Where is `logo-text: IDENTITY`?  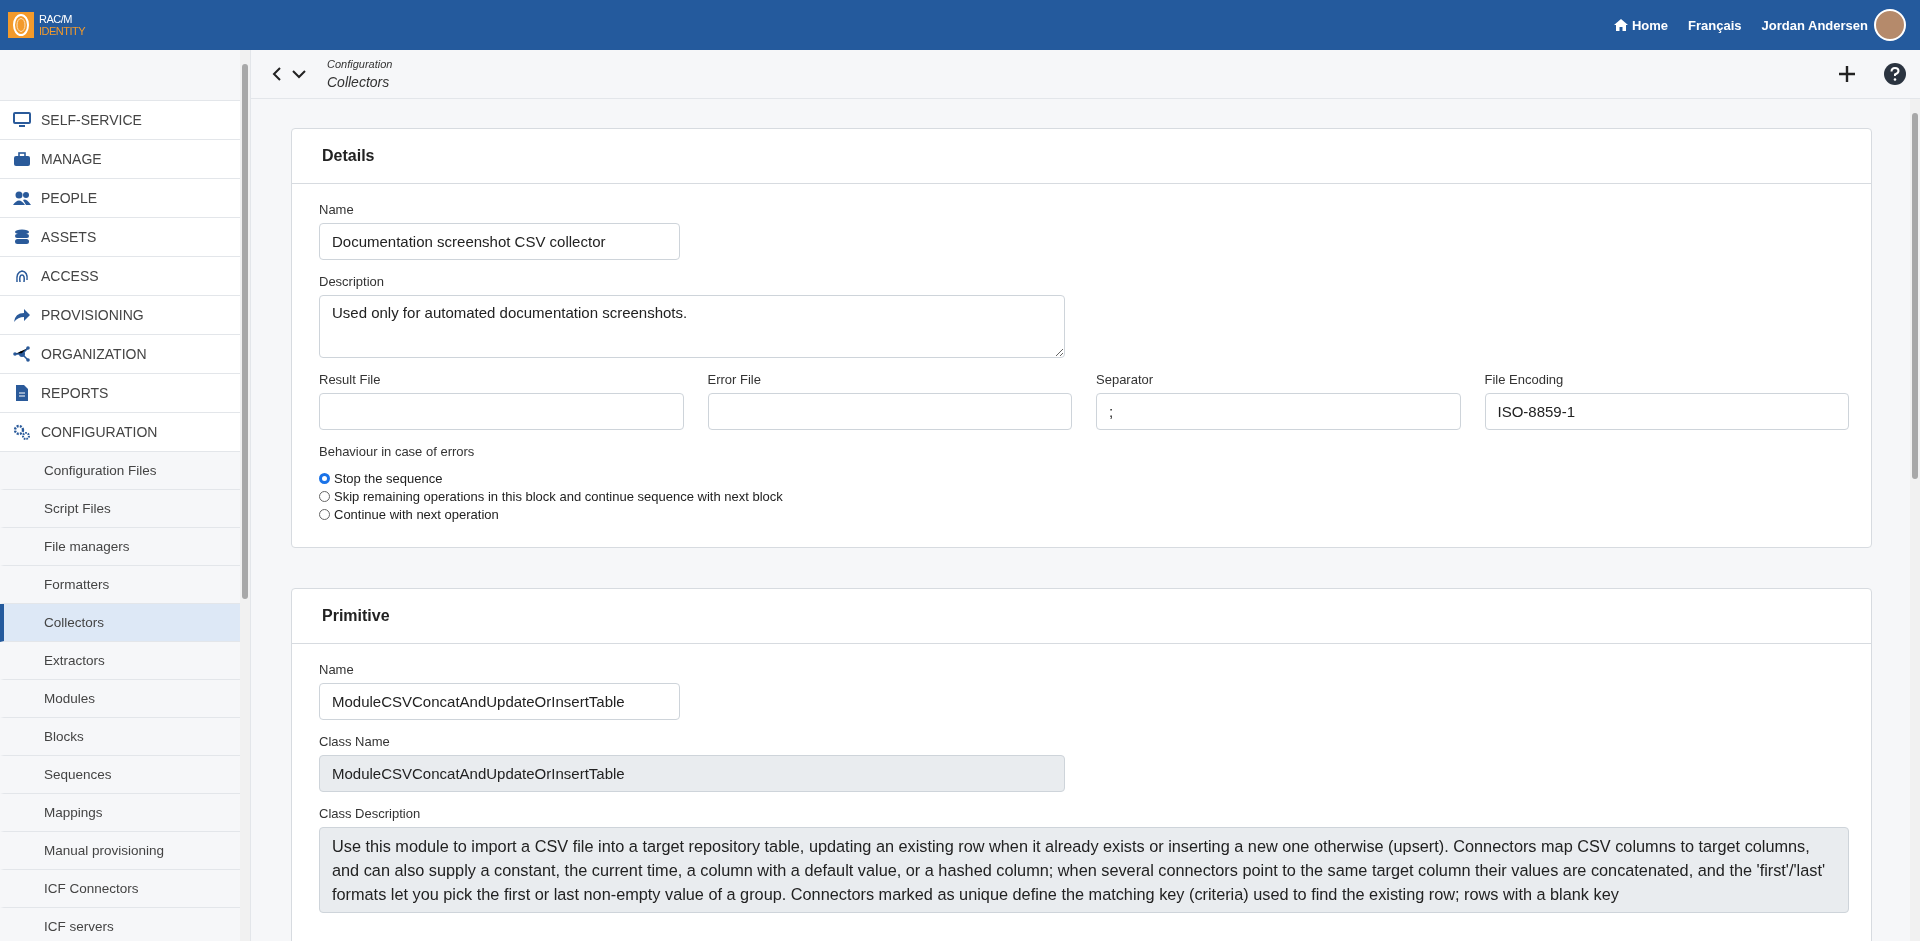
logo-text: IDENTITY is located at coordinates (62, 31).